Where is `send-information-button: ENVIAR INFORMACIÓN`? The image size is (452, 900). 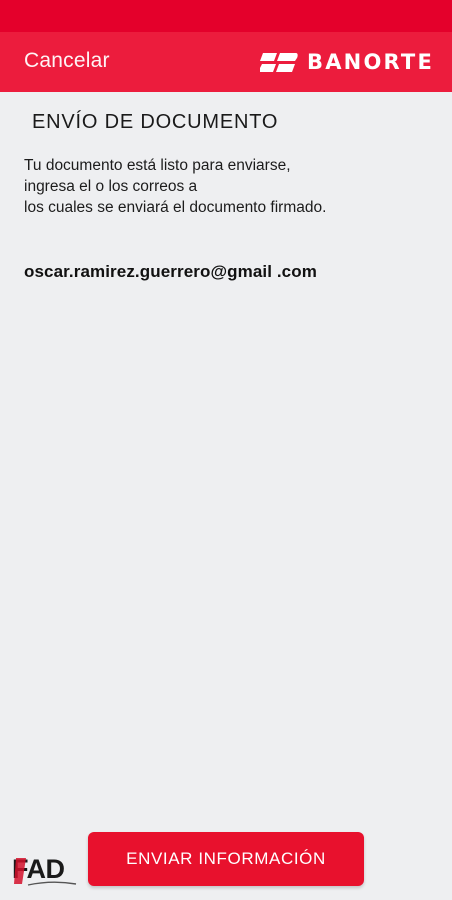 send-information-button: ENVIAR INFORMACIÓN is located at coordinates (226, 859).